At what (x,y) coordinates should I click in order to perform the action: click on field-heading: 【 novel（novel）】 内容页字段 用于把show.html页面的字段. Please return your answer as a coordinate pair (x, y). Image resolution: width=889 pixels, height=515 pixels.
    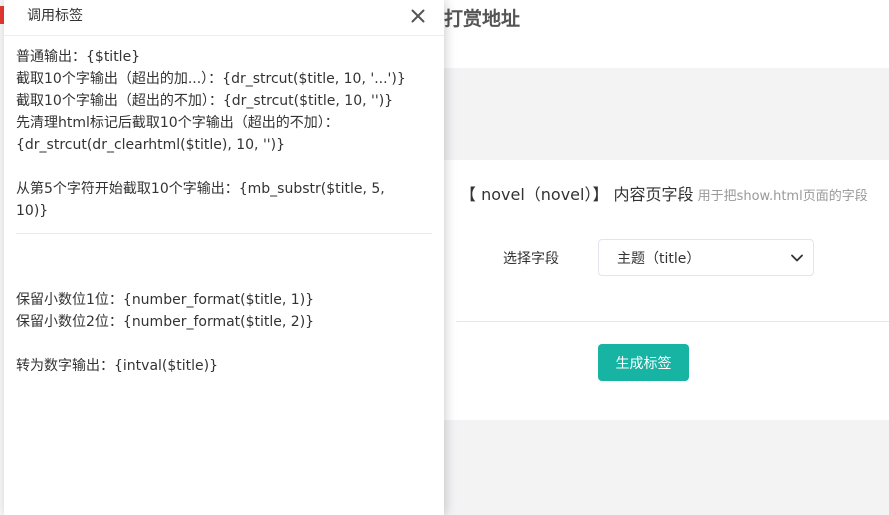
    Looking at the image, I should click on (664, 196).